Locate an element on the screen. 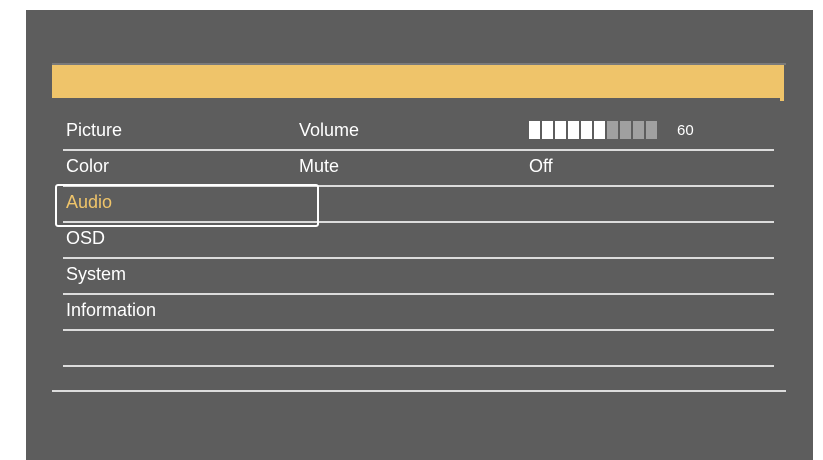 The height and width of the screenshot is (460, 823). setting-row-volume: Volume is located at coordinates (420, 133).